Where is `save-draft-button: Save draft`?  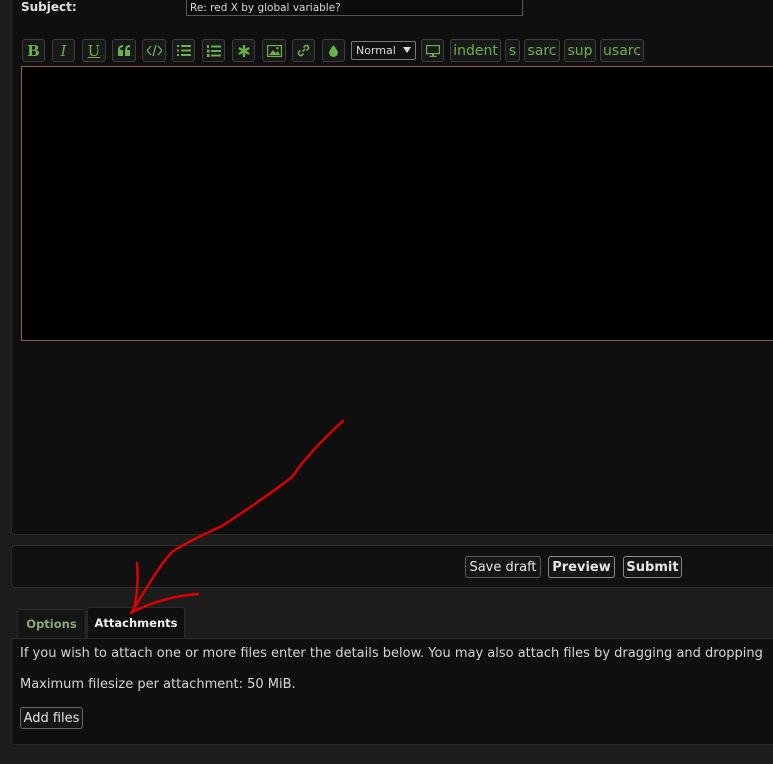
save-draft-button: Save draft is located at coordinates (503, 567).